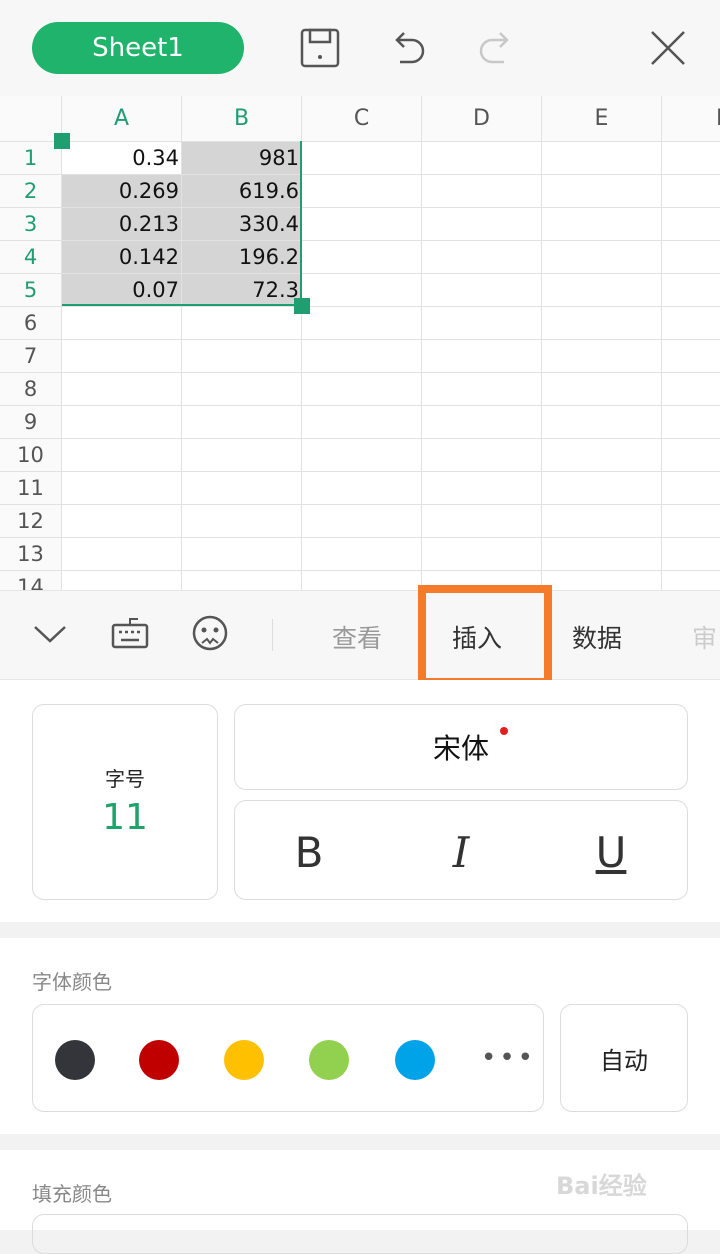 The height and width of the screenshot is (1254, 720). I want to click on collapse-icon, so click(50, 633).